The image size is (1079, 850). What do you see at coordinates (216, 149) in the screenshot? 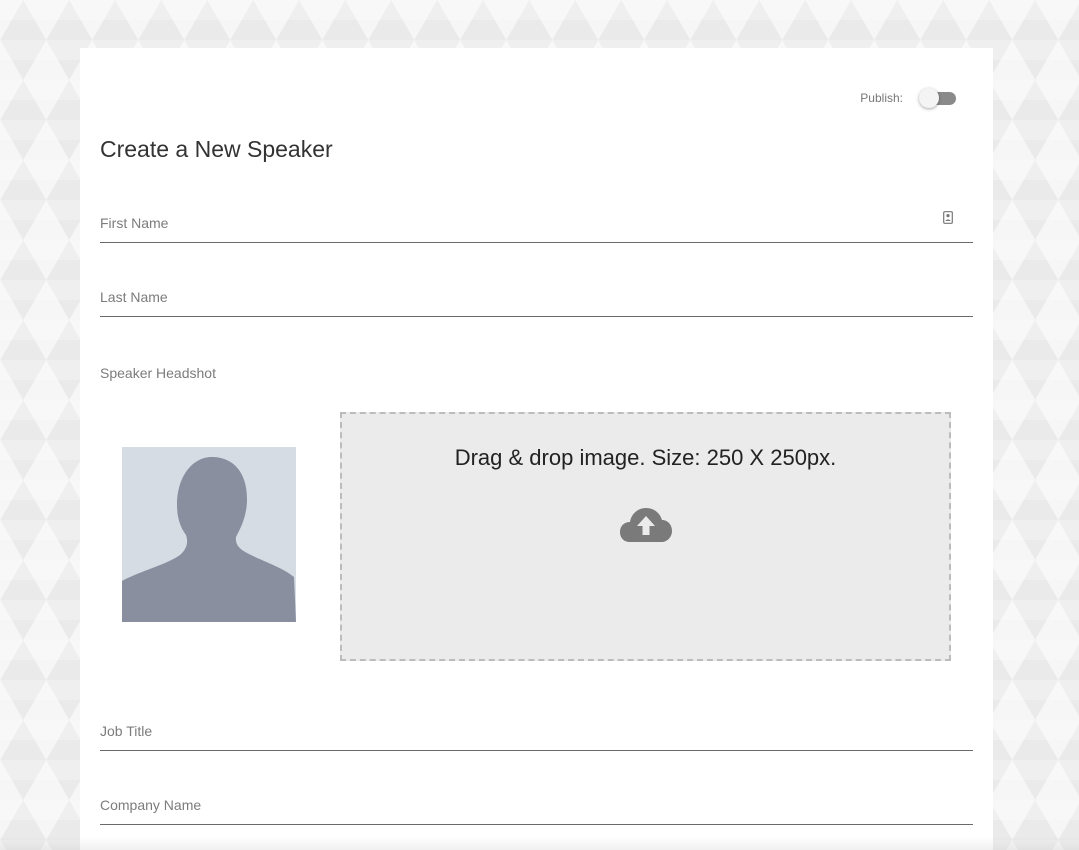
I see `page-title: Create a New Speaker` at bounding box center [216, 149].